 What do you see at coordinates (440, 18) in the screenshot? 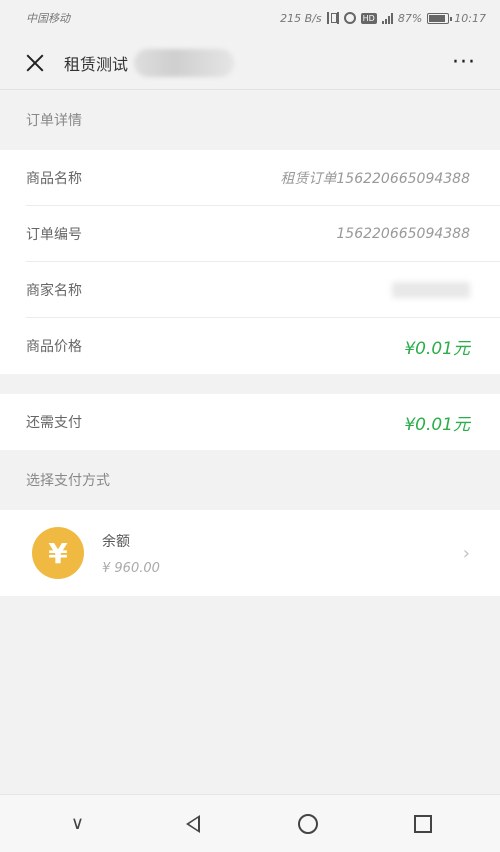
I see `battery-icon` at bounding box center [440, 18].